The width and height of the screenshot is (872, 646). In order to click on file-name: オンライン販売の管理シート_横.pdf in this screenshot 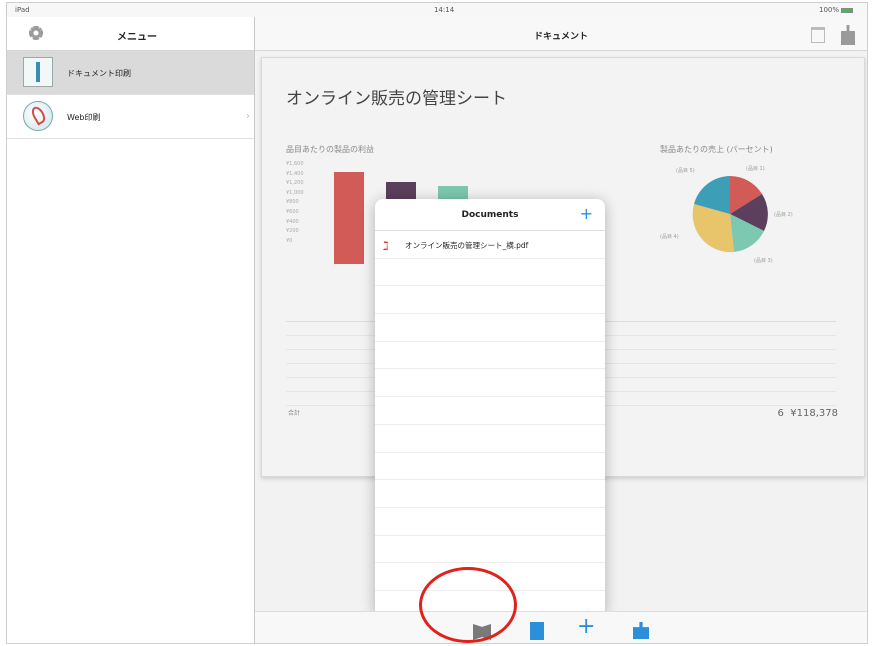, I will do `click(467, 245)`.